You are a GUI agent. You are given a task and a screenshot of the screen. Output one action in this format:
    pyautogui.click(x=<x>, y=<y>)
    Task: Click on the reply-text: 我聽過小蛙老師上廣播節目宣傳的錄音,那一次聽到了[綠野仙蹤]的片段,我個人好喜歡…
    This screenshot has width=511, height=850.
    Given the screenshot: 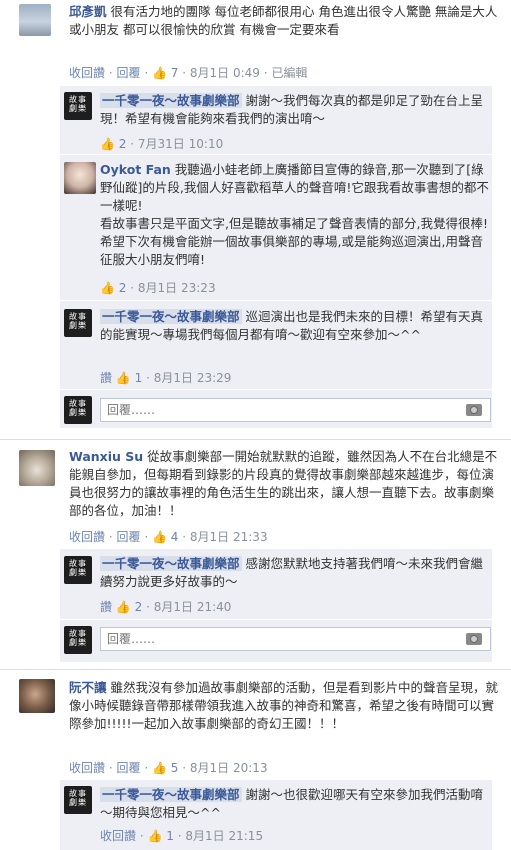 What is the action you would take?
    pyautogui.click(x=294, y=214)
    